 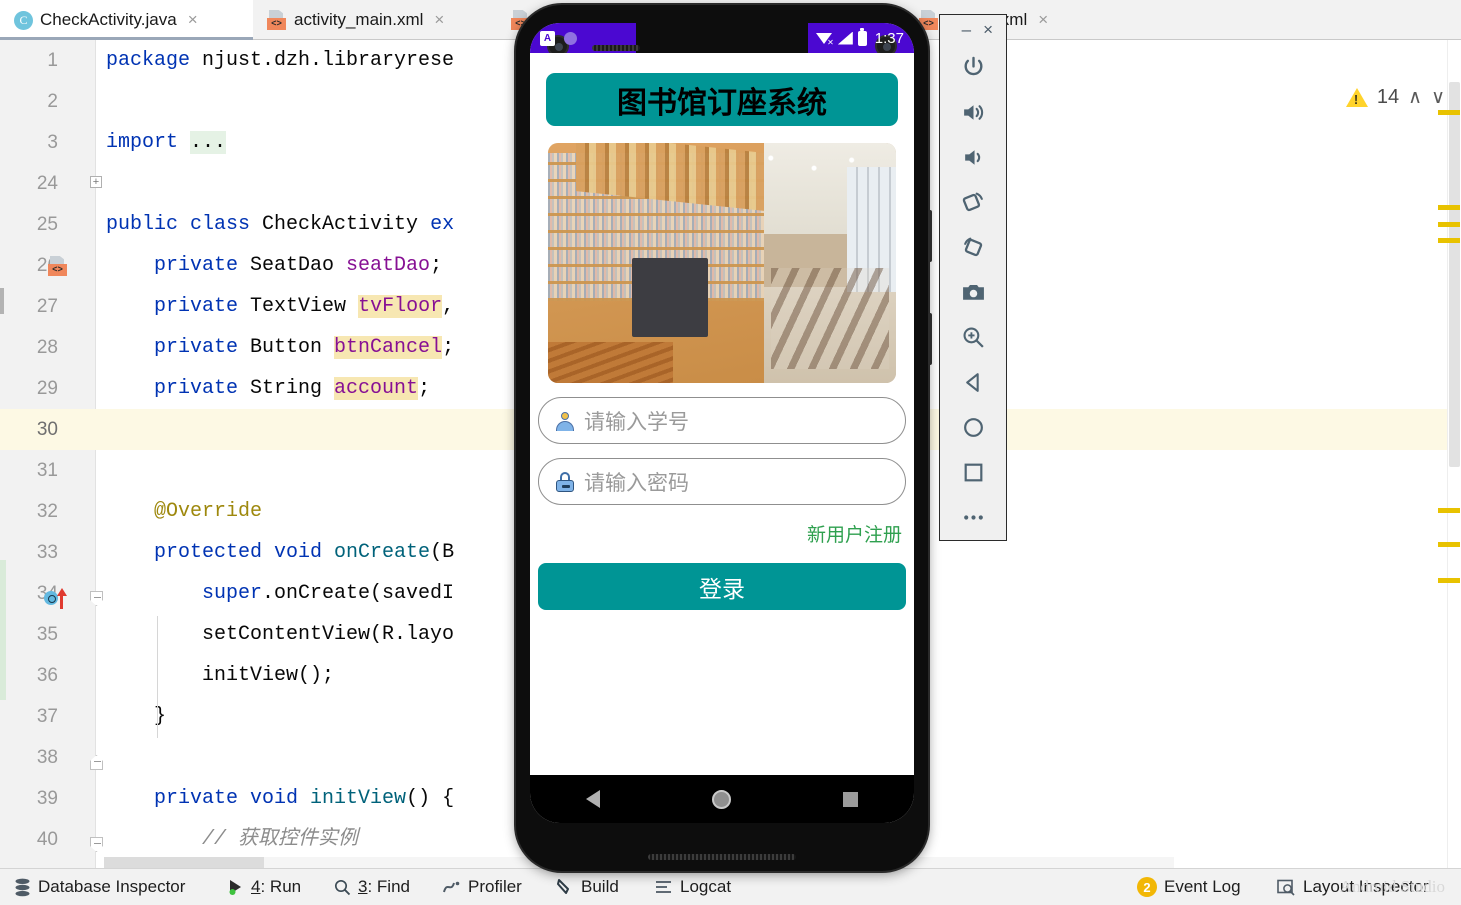 What do you see at coordinates (565, 421) in the screenshot?
I see `user-icon` at bounding box center [565, 421].